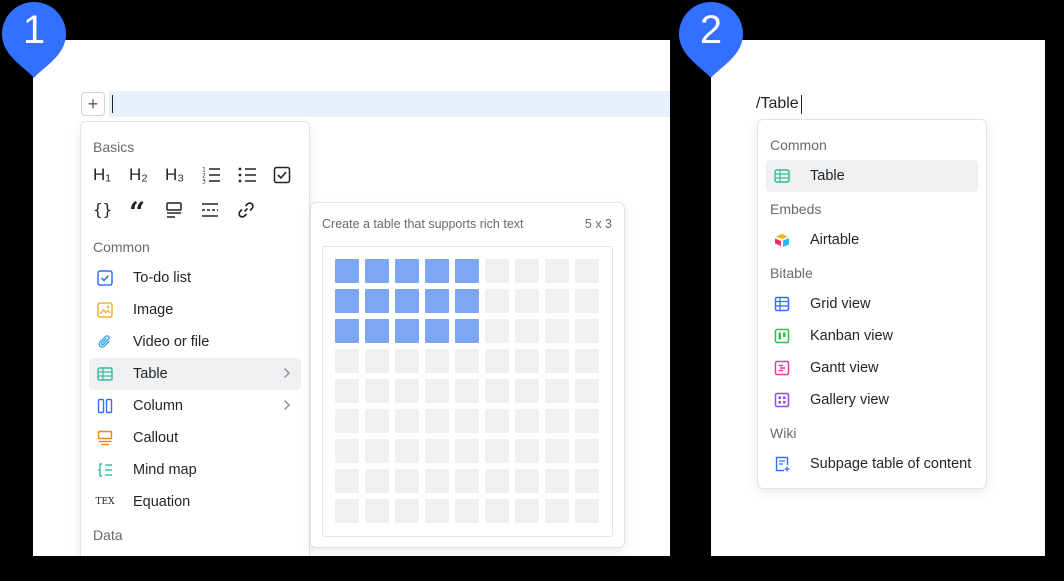 The height and width of the screenshot is (581, 1064). What do you see at coordinates (183, 175) in the screenshot?
I see `heading3-icon: H₃` at bounding box center [183, 175].